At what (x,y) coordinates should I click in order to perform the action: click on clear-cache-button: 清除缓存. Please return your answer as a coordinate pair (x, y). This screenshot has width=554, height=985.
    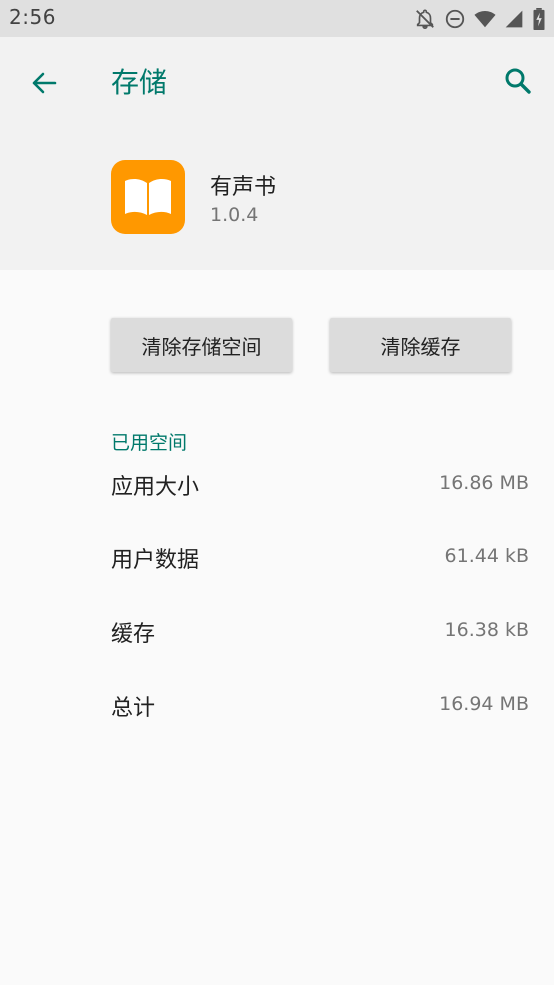
    Looking at the image, I should click on (420, 345).